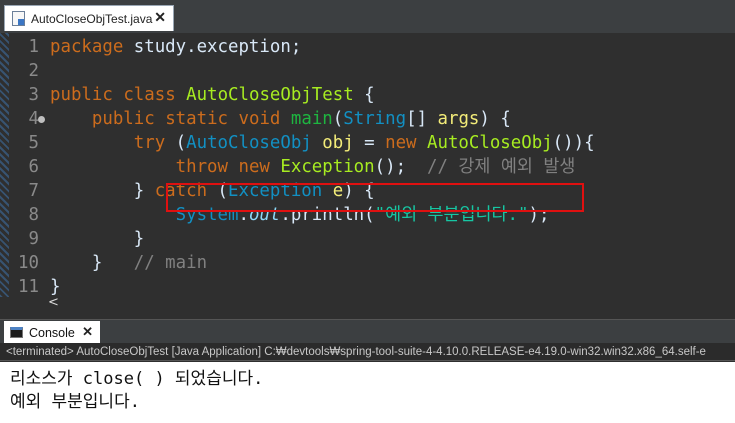 This screenshot has height=423, width=735. I want to click on line-number: 9, so click(33, 239).